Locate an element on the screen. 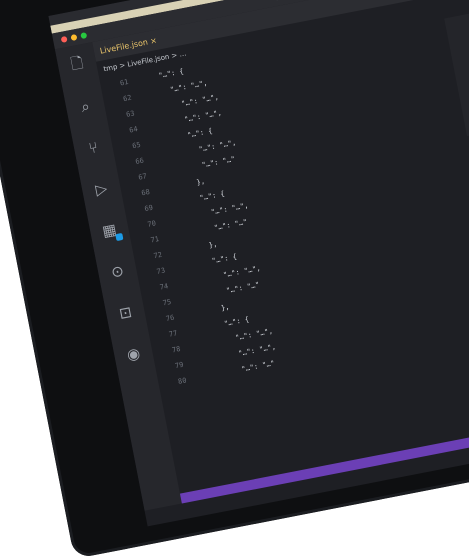 This screenshot has width=469, height=559. line-number: 61 is located at coordinates (124, 82).